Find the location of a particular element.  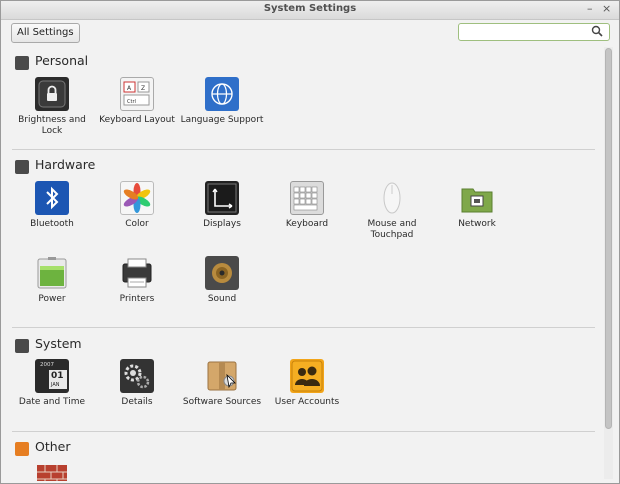

item-label: Sound is located at coordinates (222, 299).